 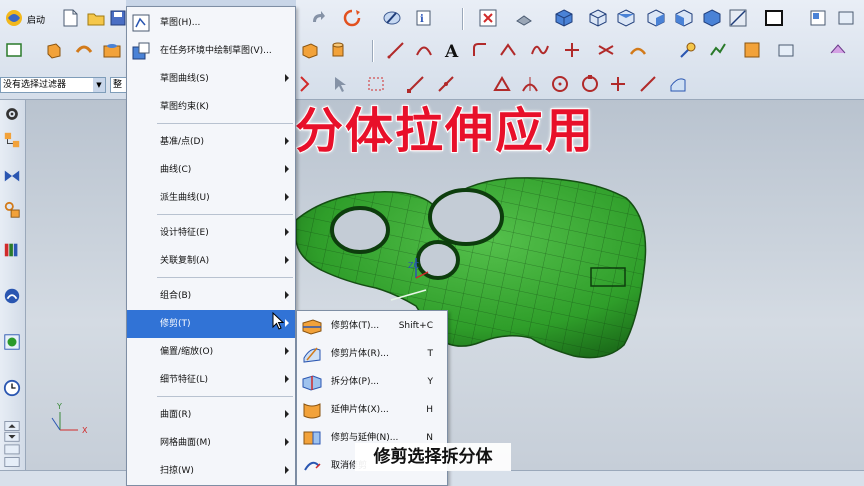 What do you see at coordinates (774, 18) in the screenshot?
I see `background-color-icon` at bounding box center [774, 18].